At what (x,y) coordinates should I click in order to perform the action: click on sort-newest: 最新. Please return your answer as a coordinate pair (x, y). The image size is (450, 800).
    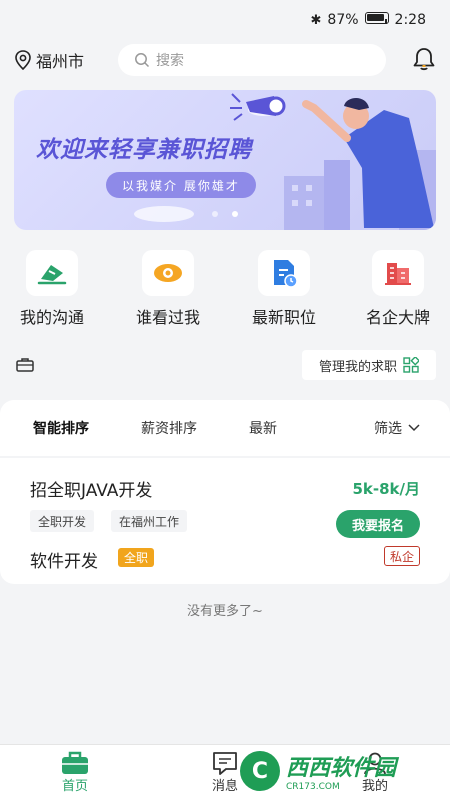
    Looking at the image, I should click on (263, 428).